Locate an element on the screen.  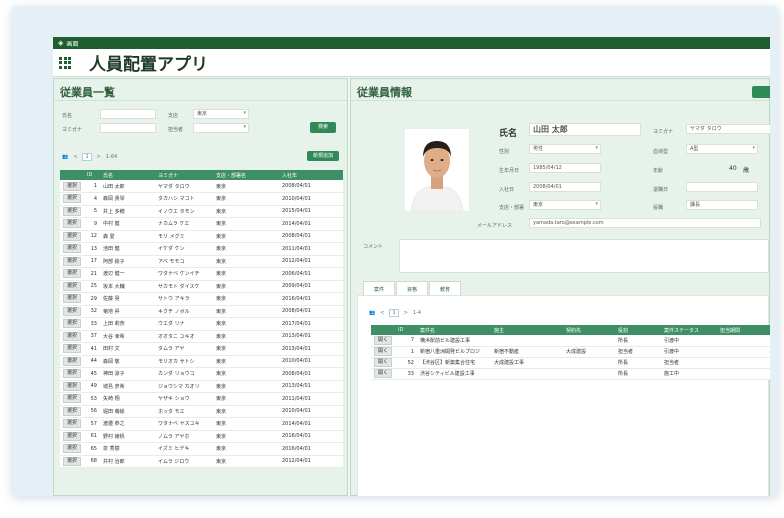
comment-textarea is located at coordinates (584, 256).